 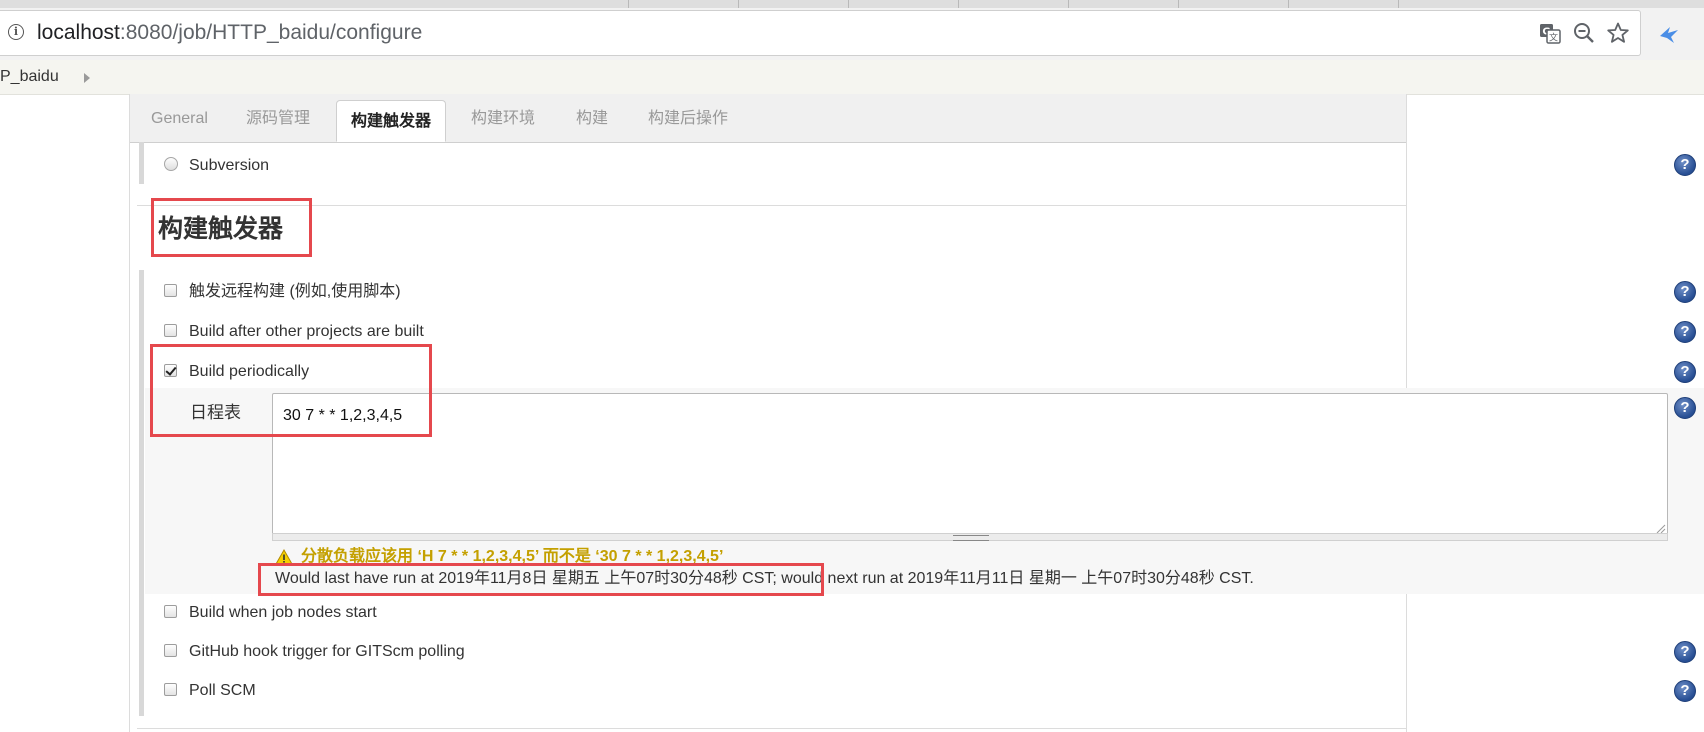 I want to click on build-when-nodes-start-label: Build when job nodes start, so click(x=283, y=612).